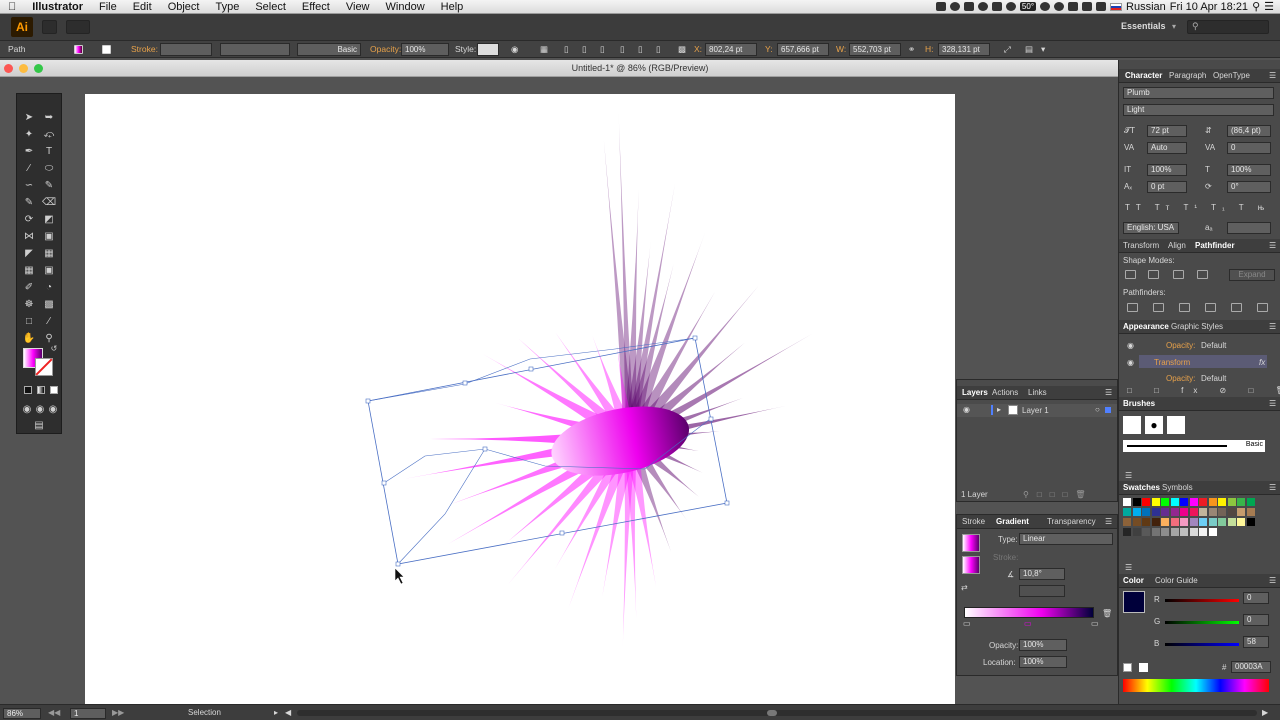 The width and height of the screenshot is (1280, 720). I want to click on minus-back-icon, so click(1262, 307).